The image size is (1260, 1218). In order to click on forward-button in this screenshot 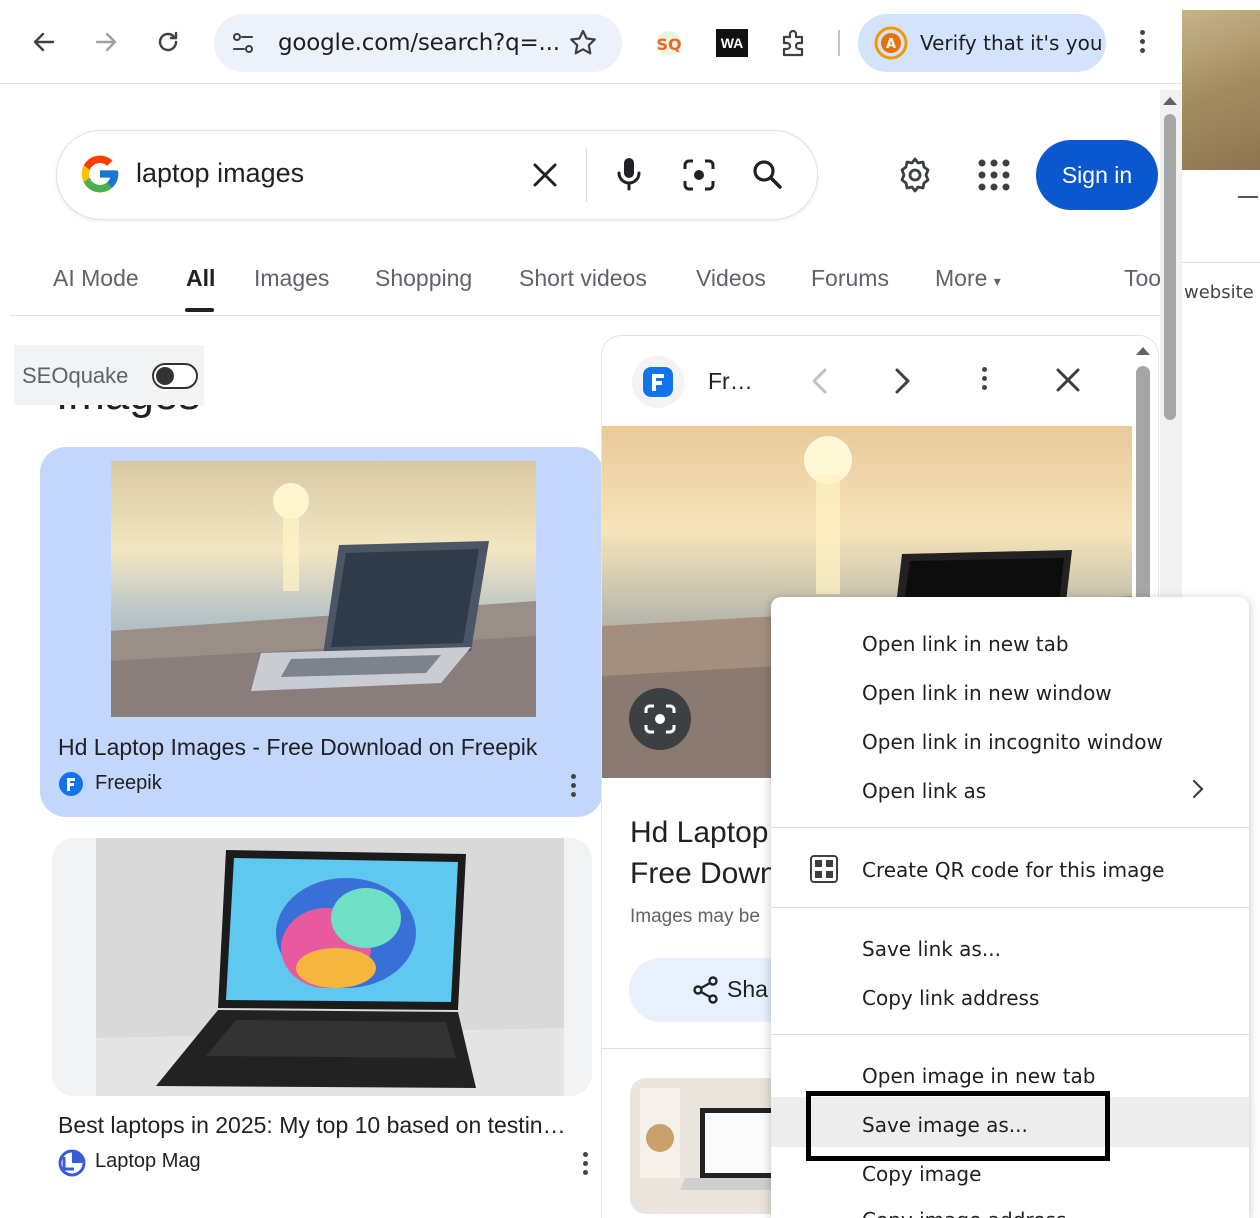, I will do `click(106, 42)`.